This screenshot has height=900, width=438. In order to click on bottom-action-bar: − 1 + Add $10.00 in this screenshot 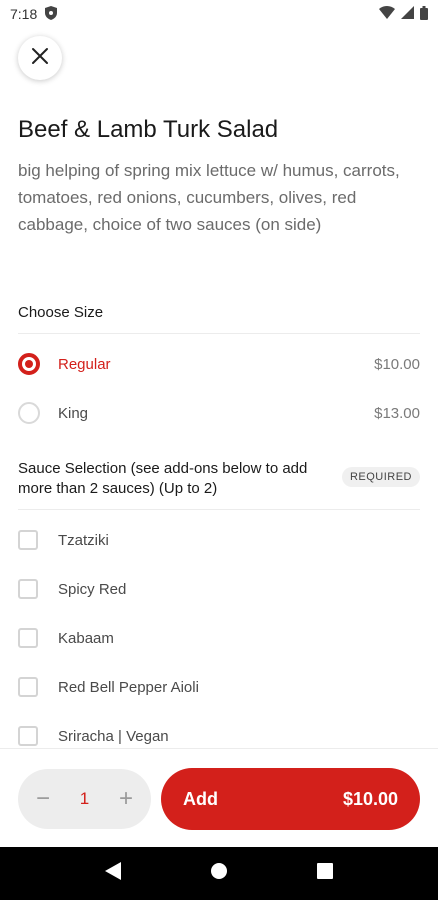, I will do `click(219, 798)`.